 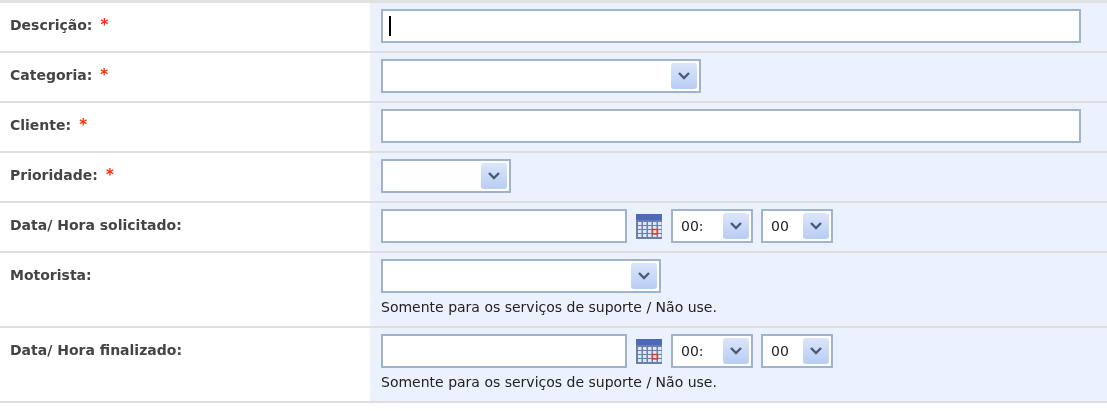 I want to click on field-label: Prioridade:, so click(x=54, y=175).